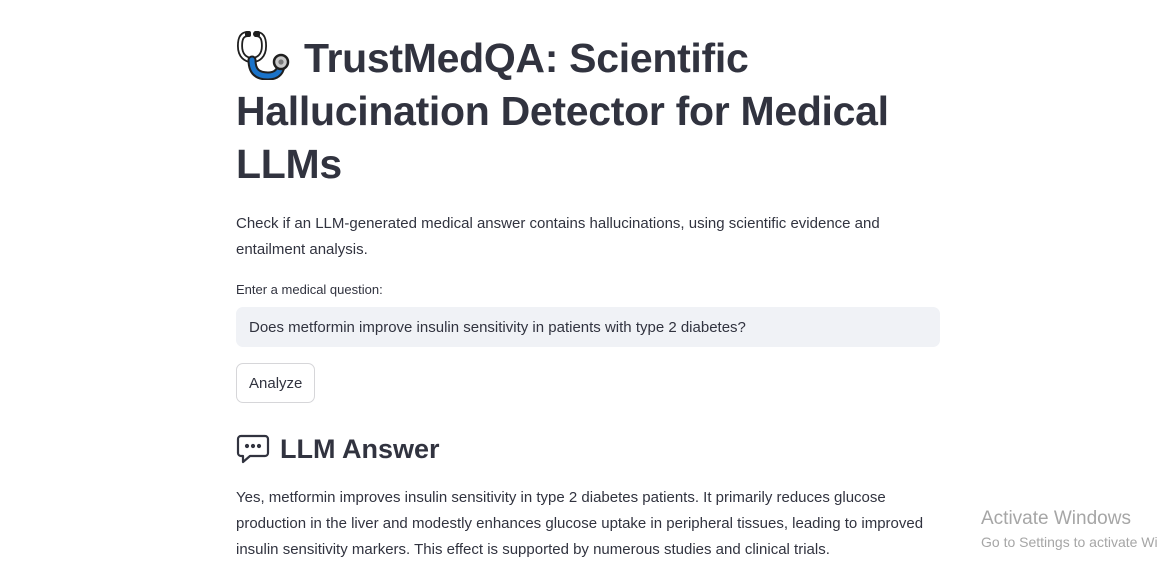 Image resolution: width=1158 pixels, height=576 pixels. I want to click on question-field-label: Enter a medical question:, so click(309, 289).